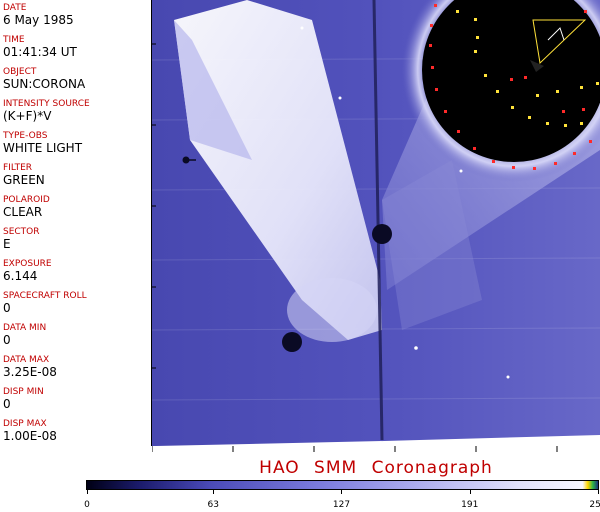 This screenshot has height=512, width=600. Describe the element at coordinates (76, 207) in the screenshot. I see `metadata-field: POLAROID CLEAR` at that location.